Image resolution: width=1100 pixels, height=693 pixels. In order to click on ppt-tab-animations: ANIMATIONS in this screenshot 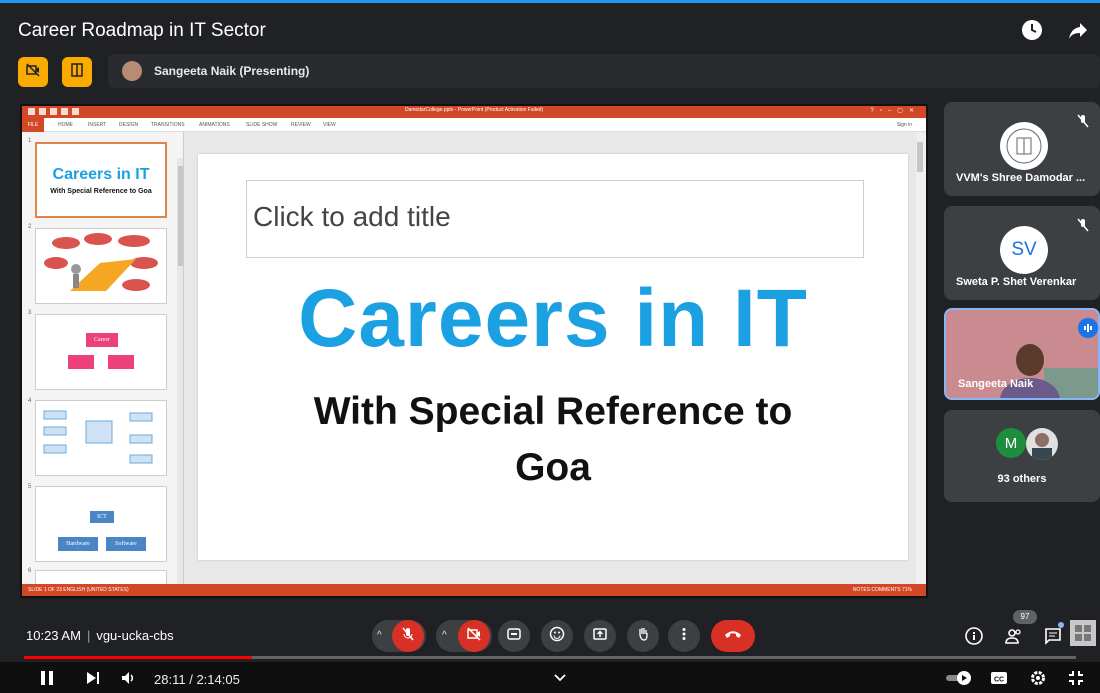, I will do `click(214, 125)`.